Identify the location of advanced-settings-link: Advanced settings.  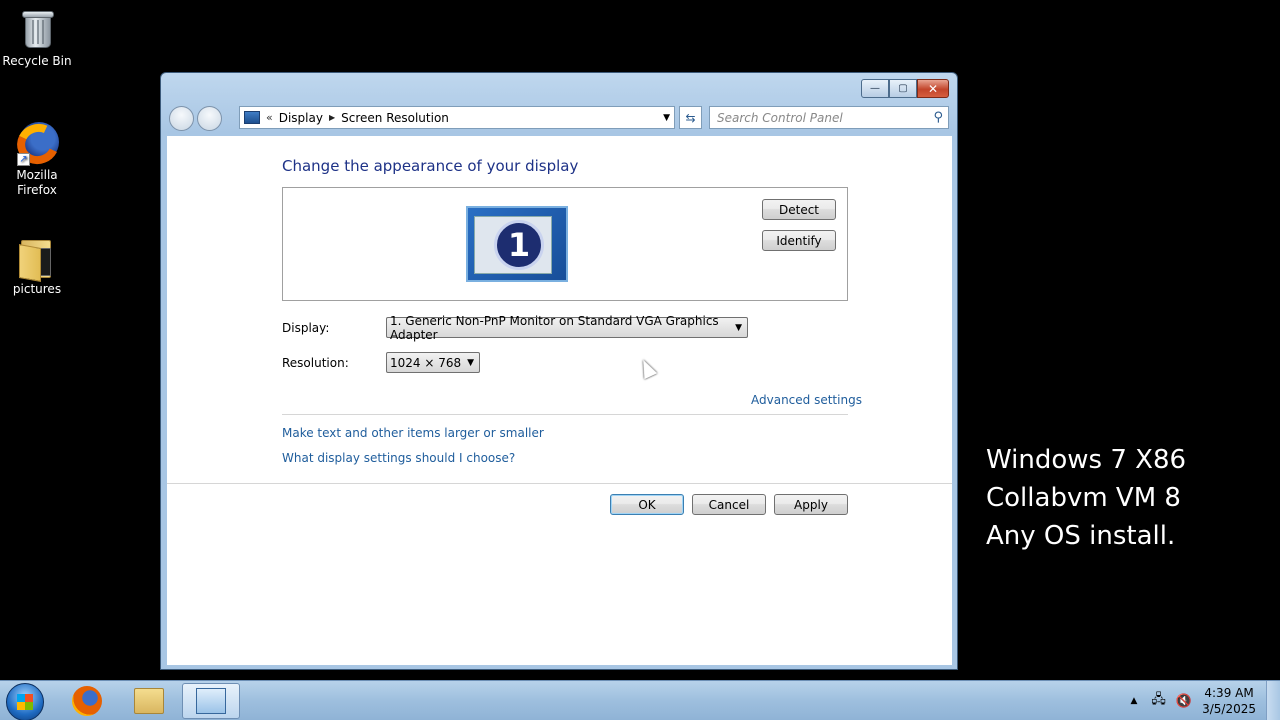
(806, 400).